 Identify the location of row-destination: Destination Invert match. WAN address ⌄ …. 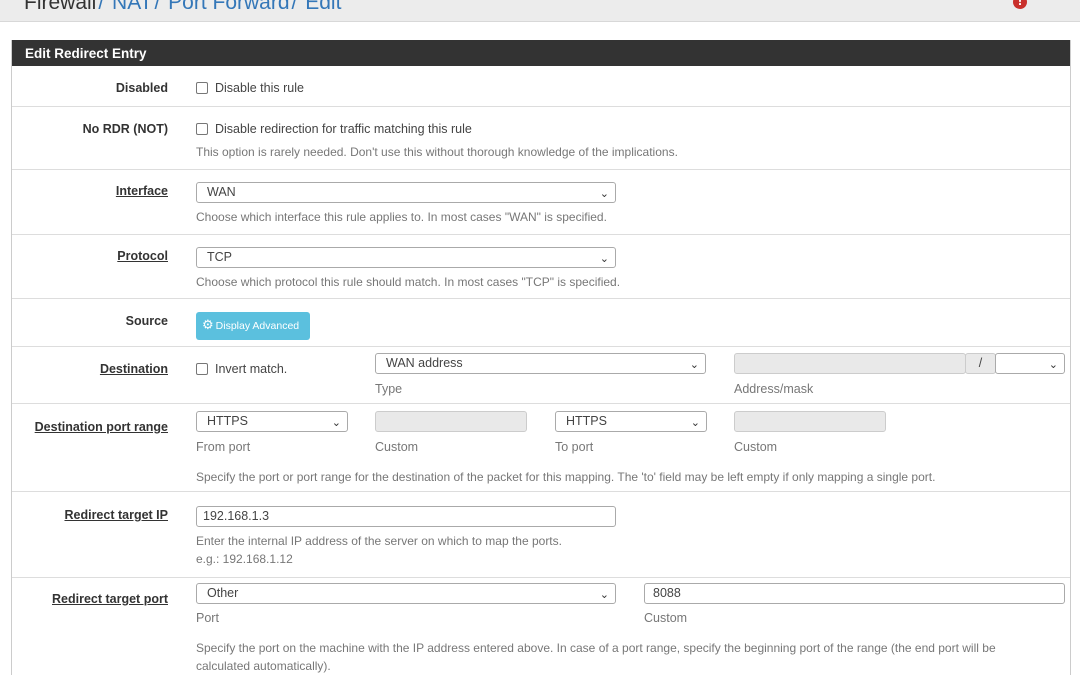
(541, 375).